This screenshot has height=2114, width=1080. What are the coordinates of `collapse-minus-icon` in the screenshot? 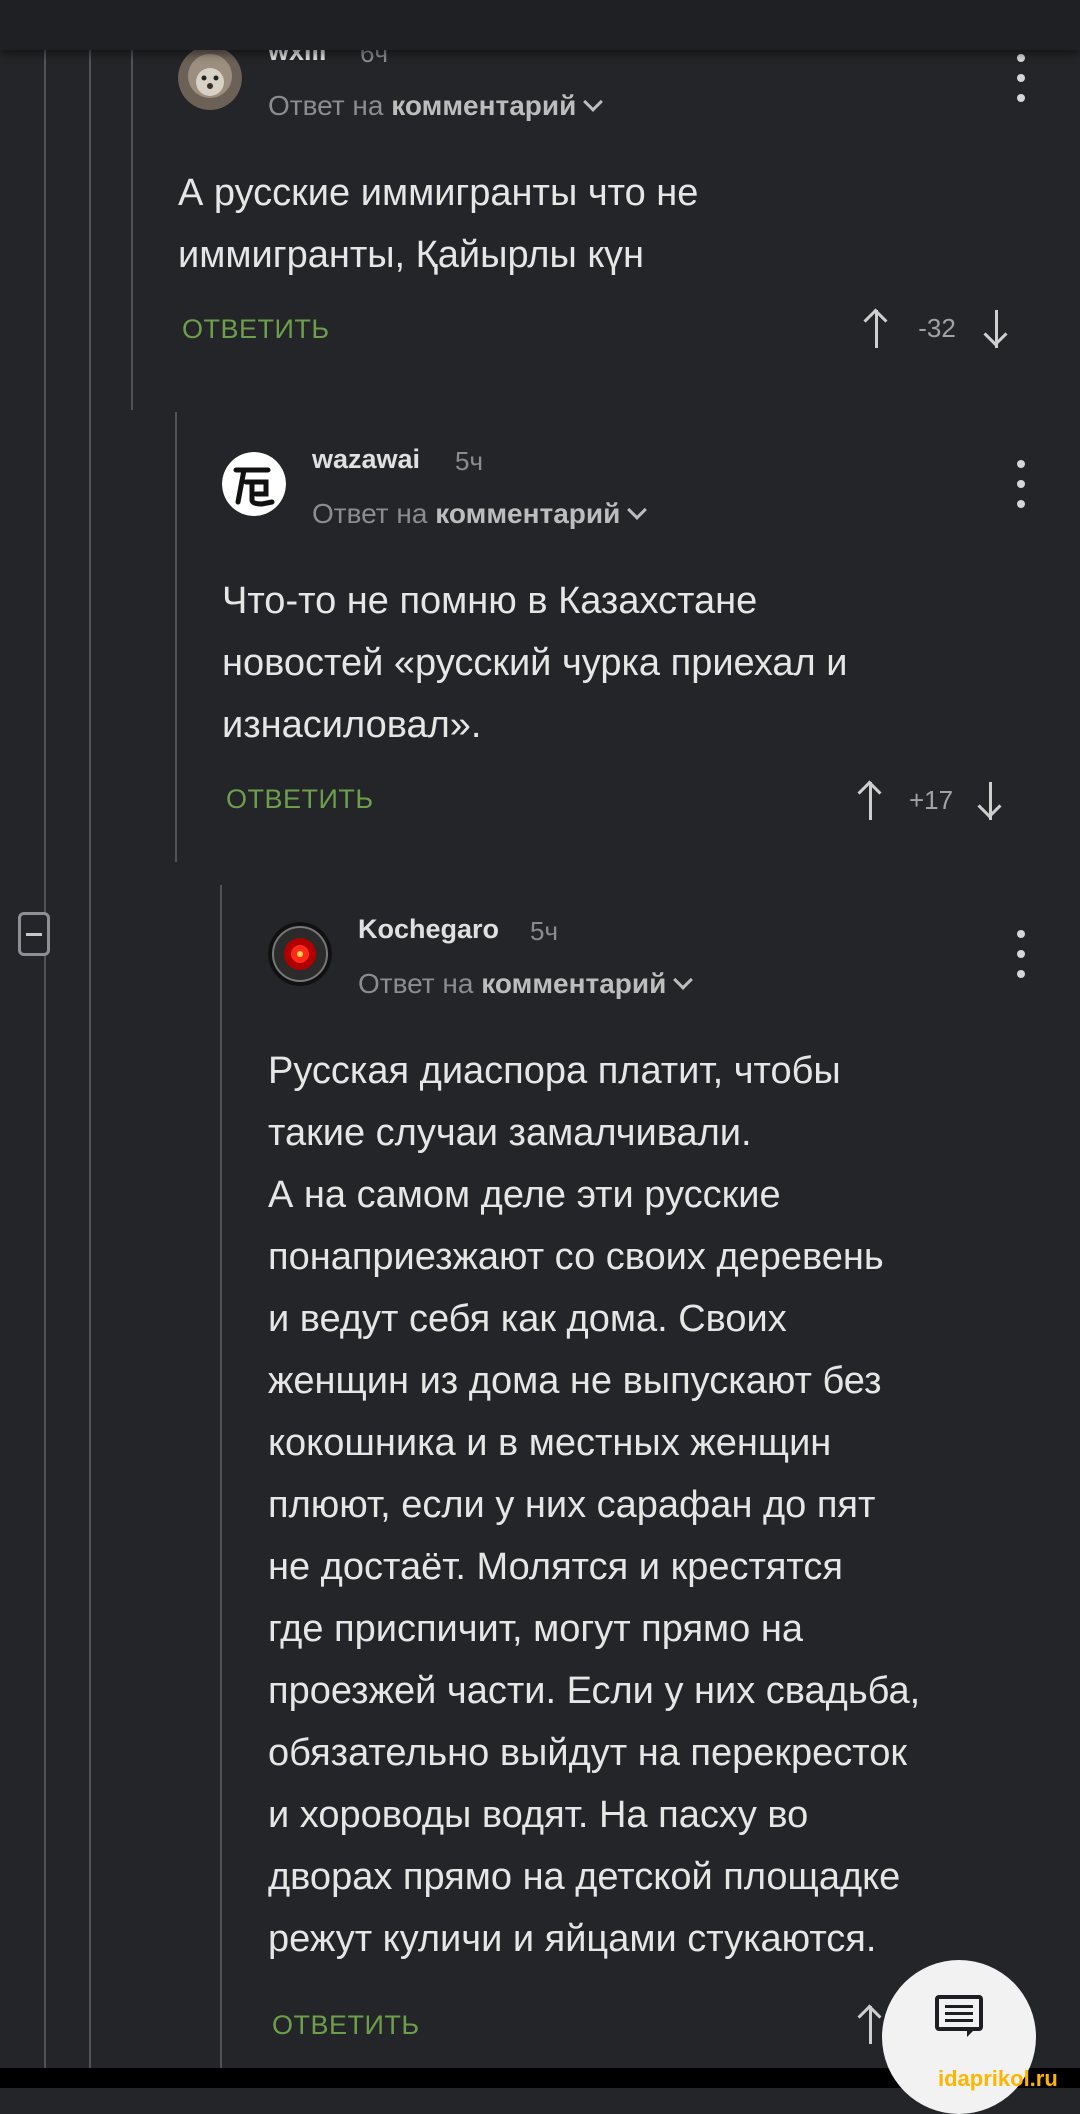 It's located at (34, 934).